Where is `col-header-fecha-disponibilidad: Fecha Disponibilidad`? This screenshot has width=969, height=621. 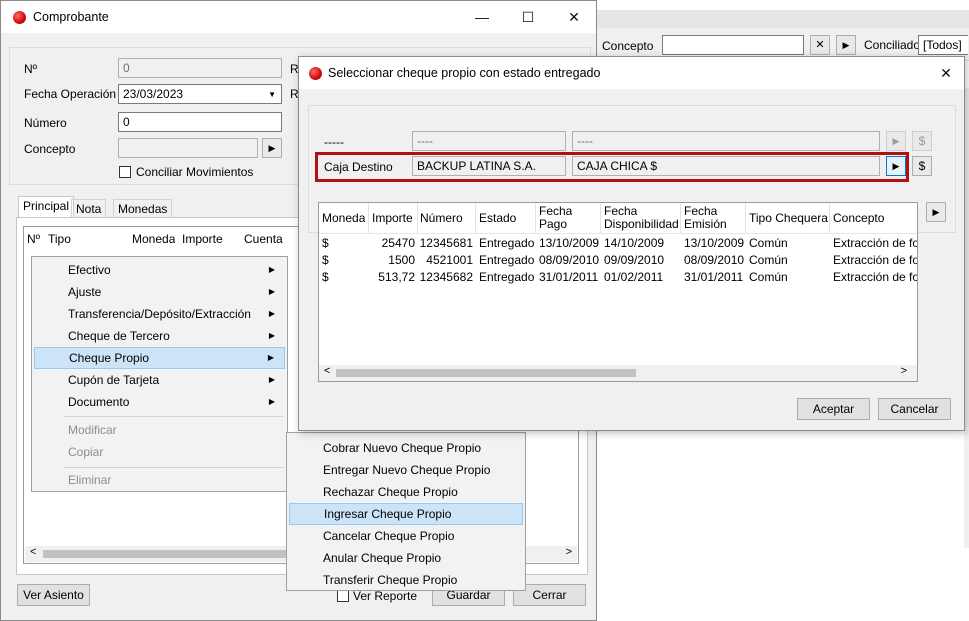
col-header-fecha-disponibilidad: Fecha Disponibilidad is located at coordinates (641, 218).